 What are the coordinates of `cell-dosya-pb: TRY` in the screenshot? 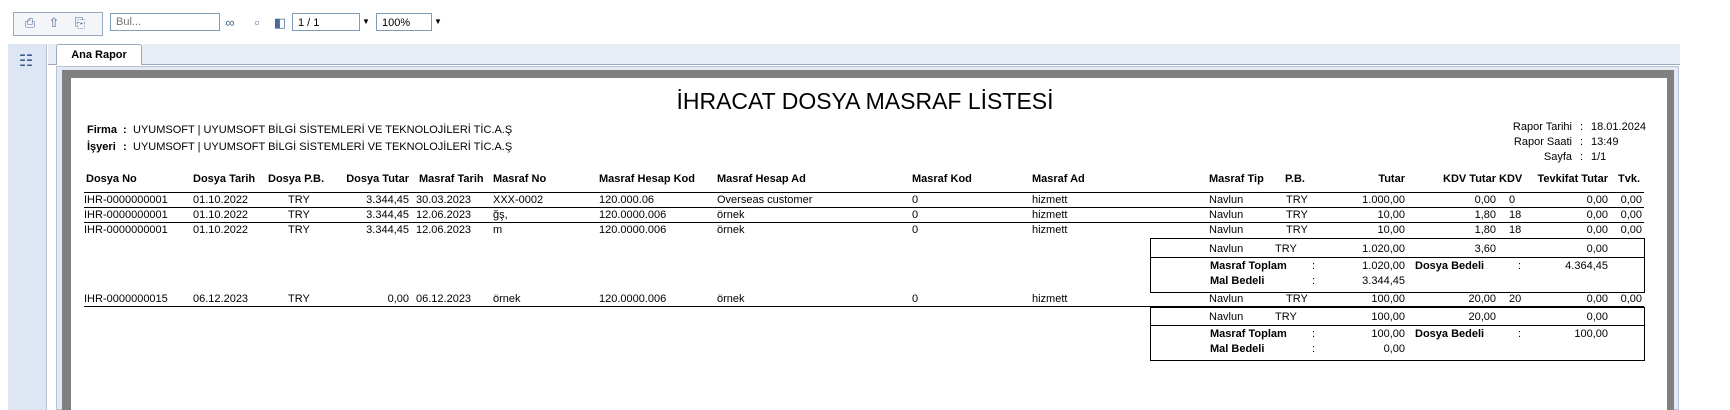 It's located at (299, 230).